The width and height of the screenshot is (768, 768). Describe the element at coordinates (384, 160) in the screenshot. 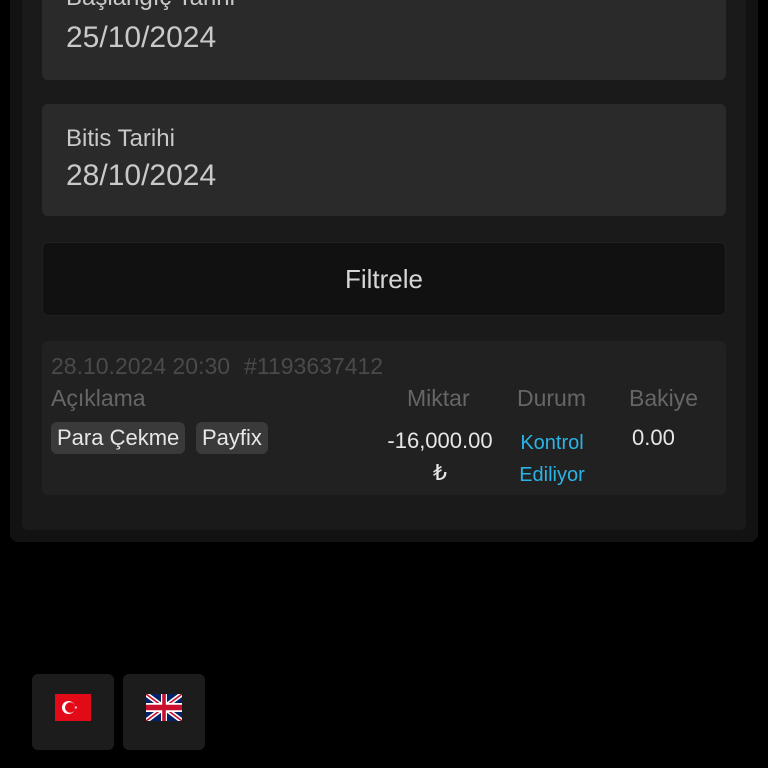

I see `end-date-field: Bitis Tarihi 28/10/2024` at that location.